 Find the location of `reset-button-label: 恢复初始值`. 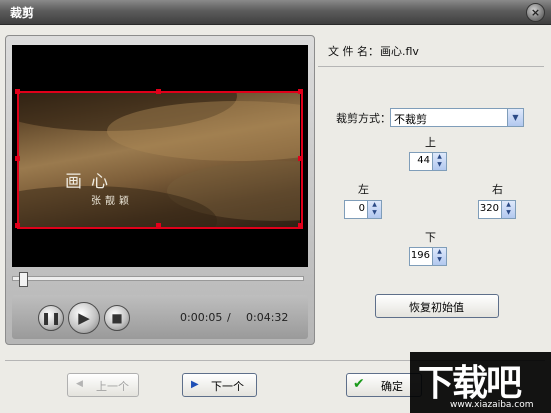

reset-button-label: 恢复初始值 is located at coordinates (436, 307).